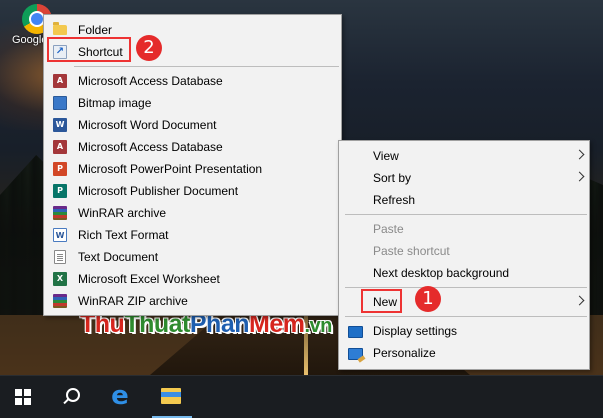  What do you see at coordinates (123, 235) in the screenshot?
I see `menu-item-label: Rich Text Format` at bounding box center [123, 235].